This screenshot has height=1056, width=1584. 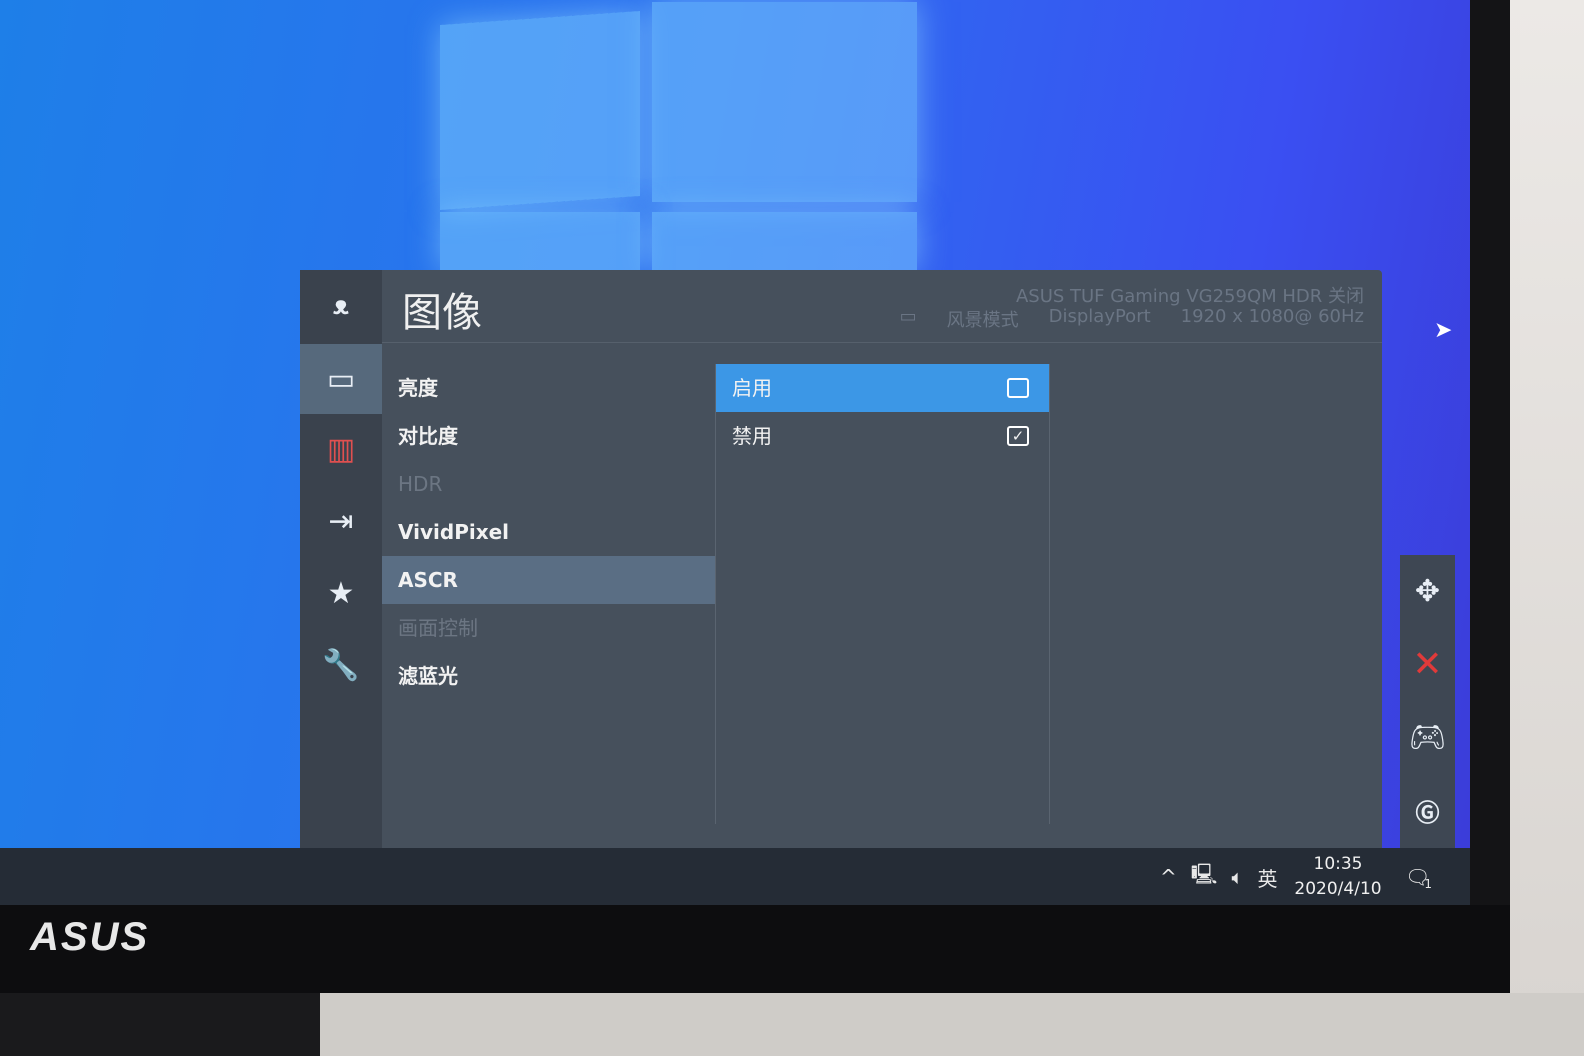 What do you see at coordinates (341, 449) in the screenshot?
I see `color-icon: ▥` at bounding box center [341, 449].